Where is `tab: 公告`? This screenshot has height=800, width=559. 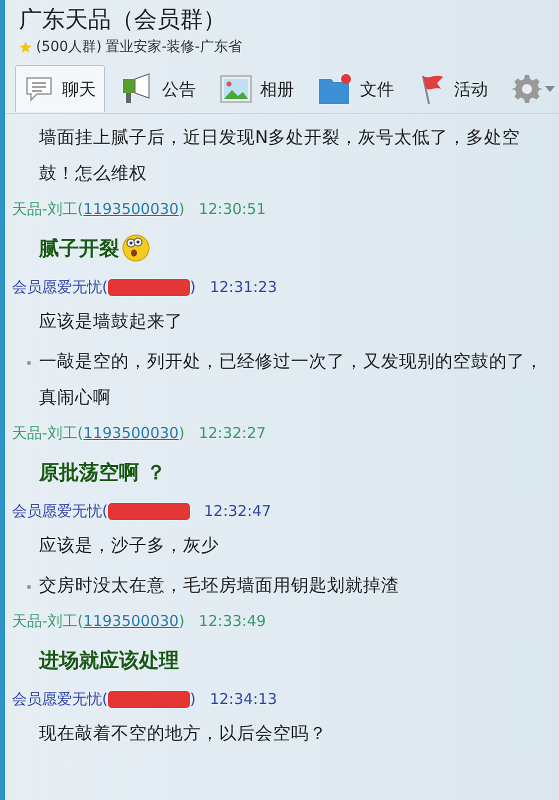
tab: 公告 is located at coordinates (158, 88).